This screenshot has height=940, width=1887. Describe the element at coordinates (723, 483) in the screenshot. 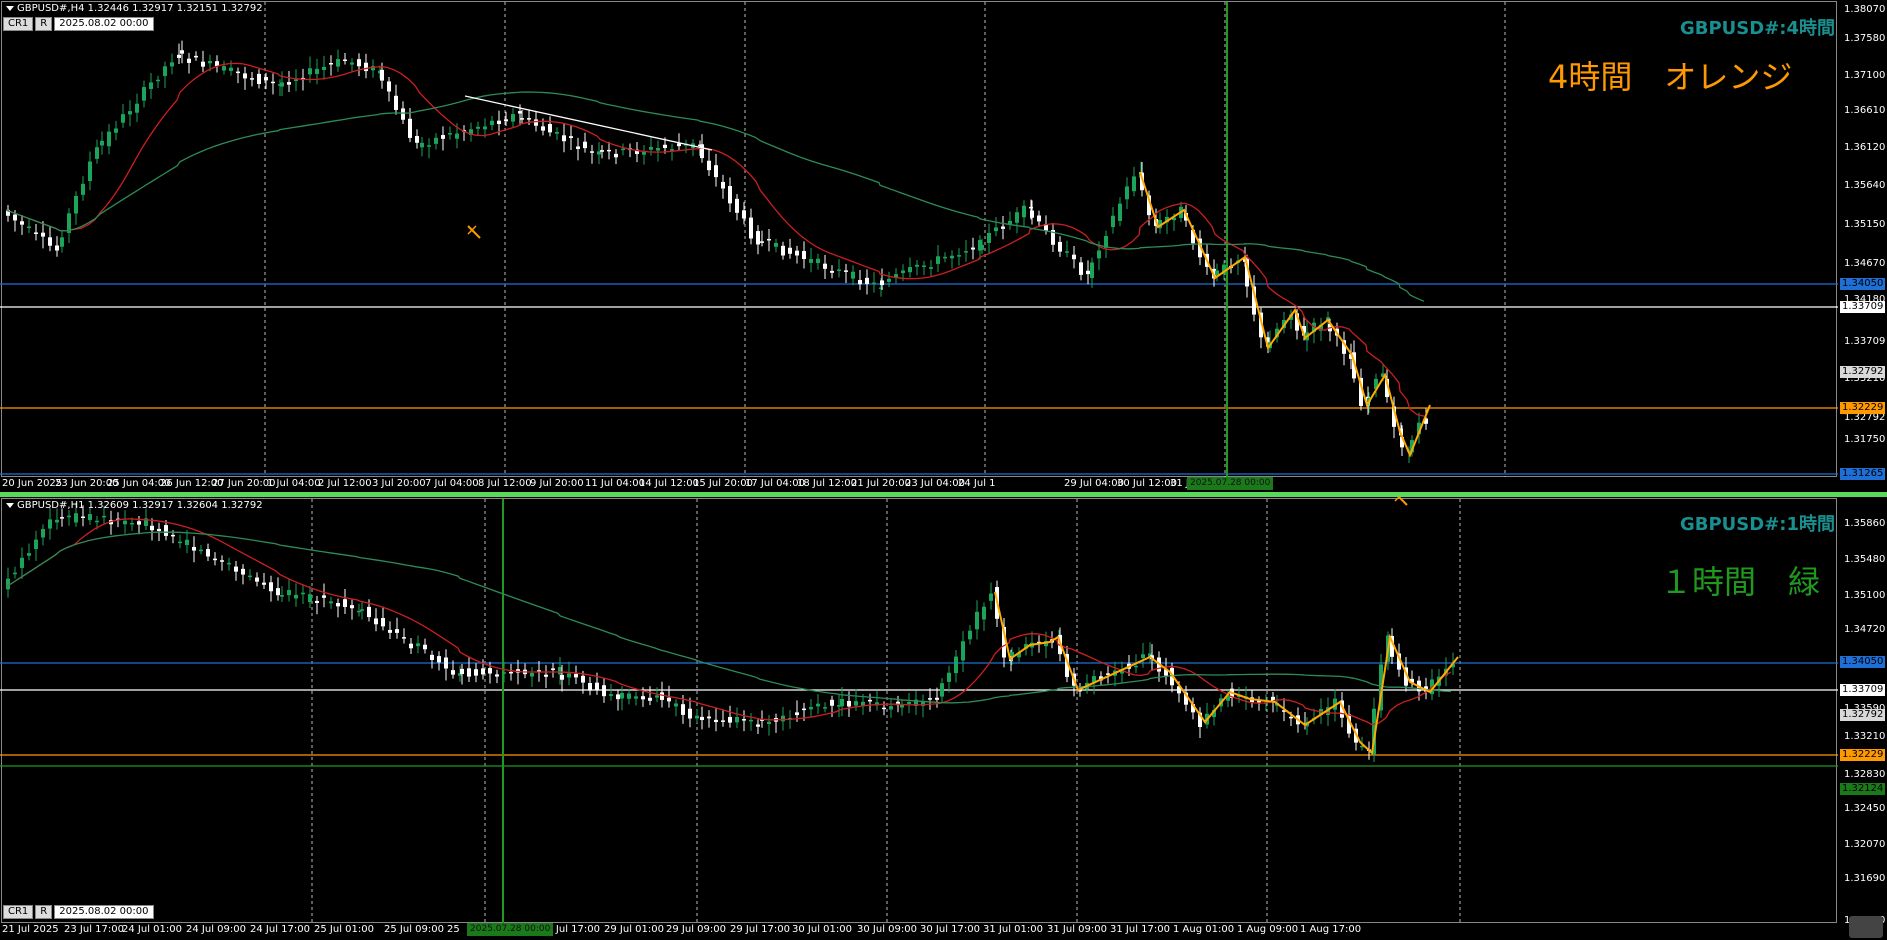

I see `time-axis-label: 15 Jul 20:00` at that location.